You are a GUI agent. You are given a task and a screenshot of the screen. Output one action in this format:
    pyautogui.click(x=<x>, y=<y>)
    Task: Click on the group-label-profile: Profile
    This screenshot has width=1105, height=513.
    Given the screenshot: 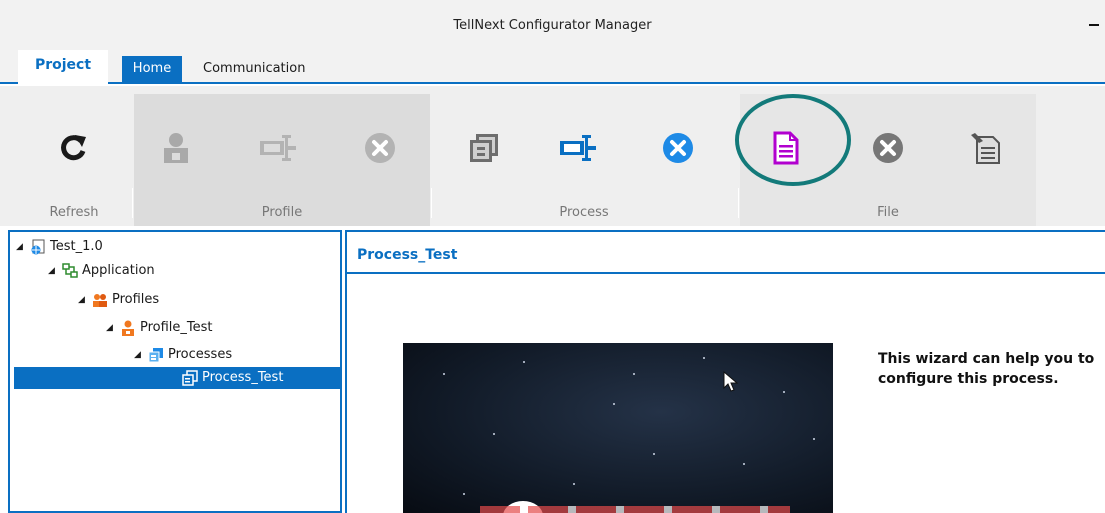 What is the action you would take?
    pyautogui.click(x=282, y=212)
    